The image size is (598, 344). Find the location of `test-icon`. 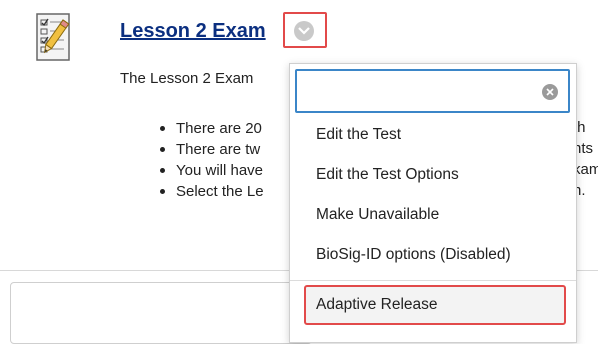

test-icon is located at coordinates (59, 40).